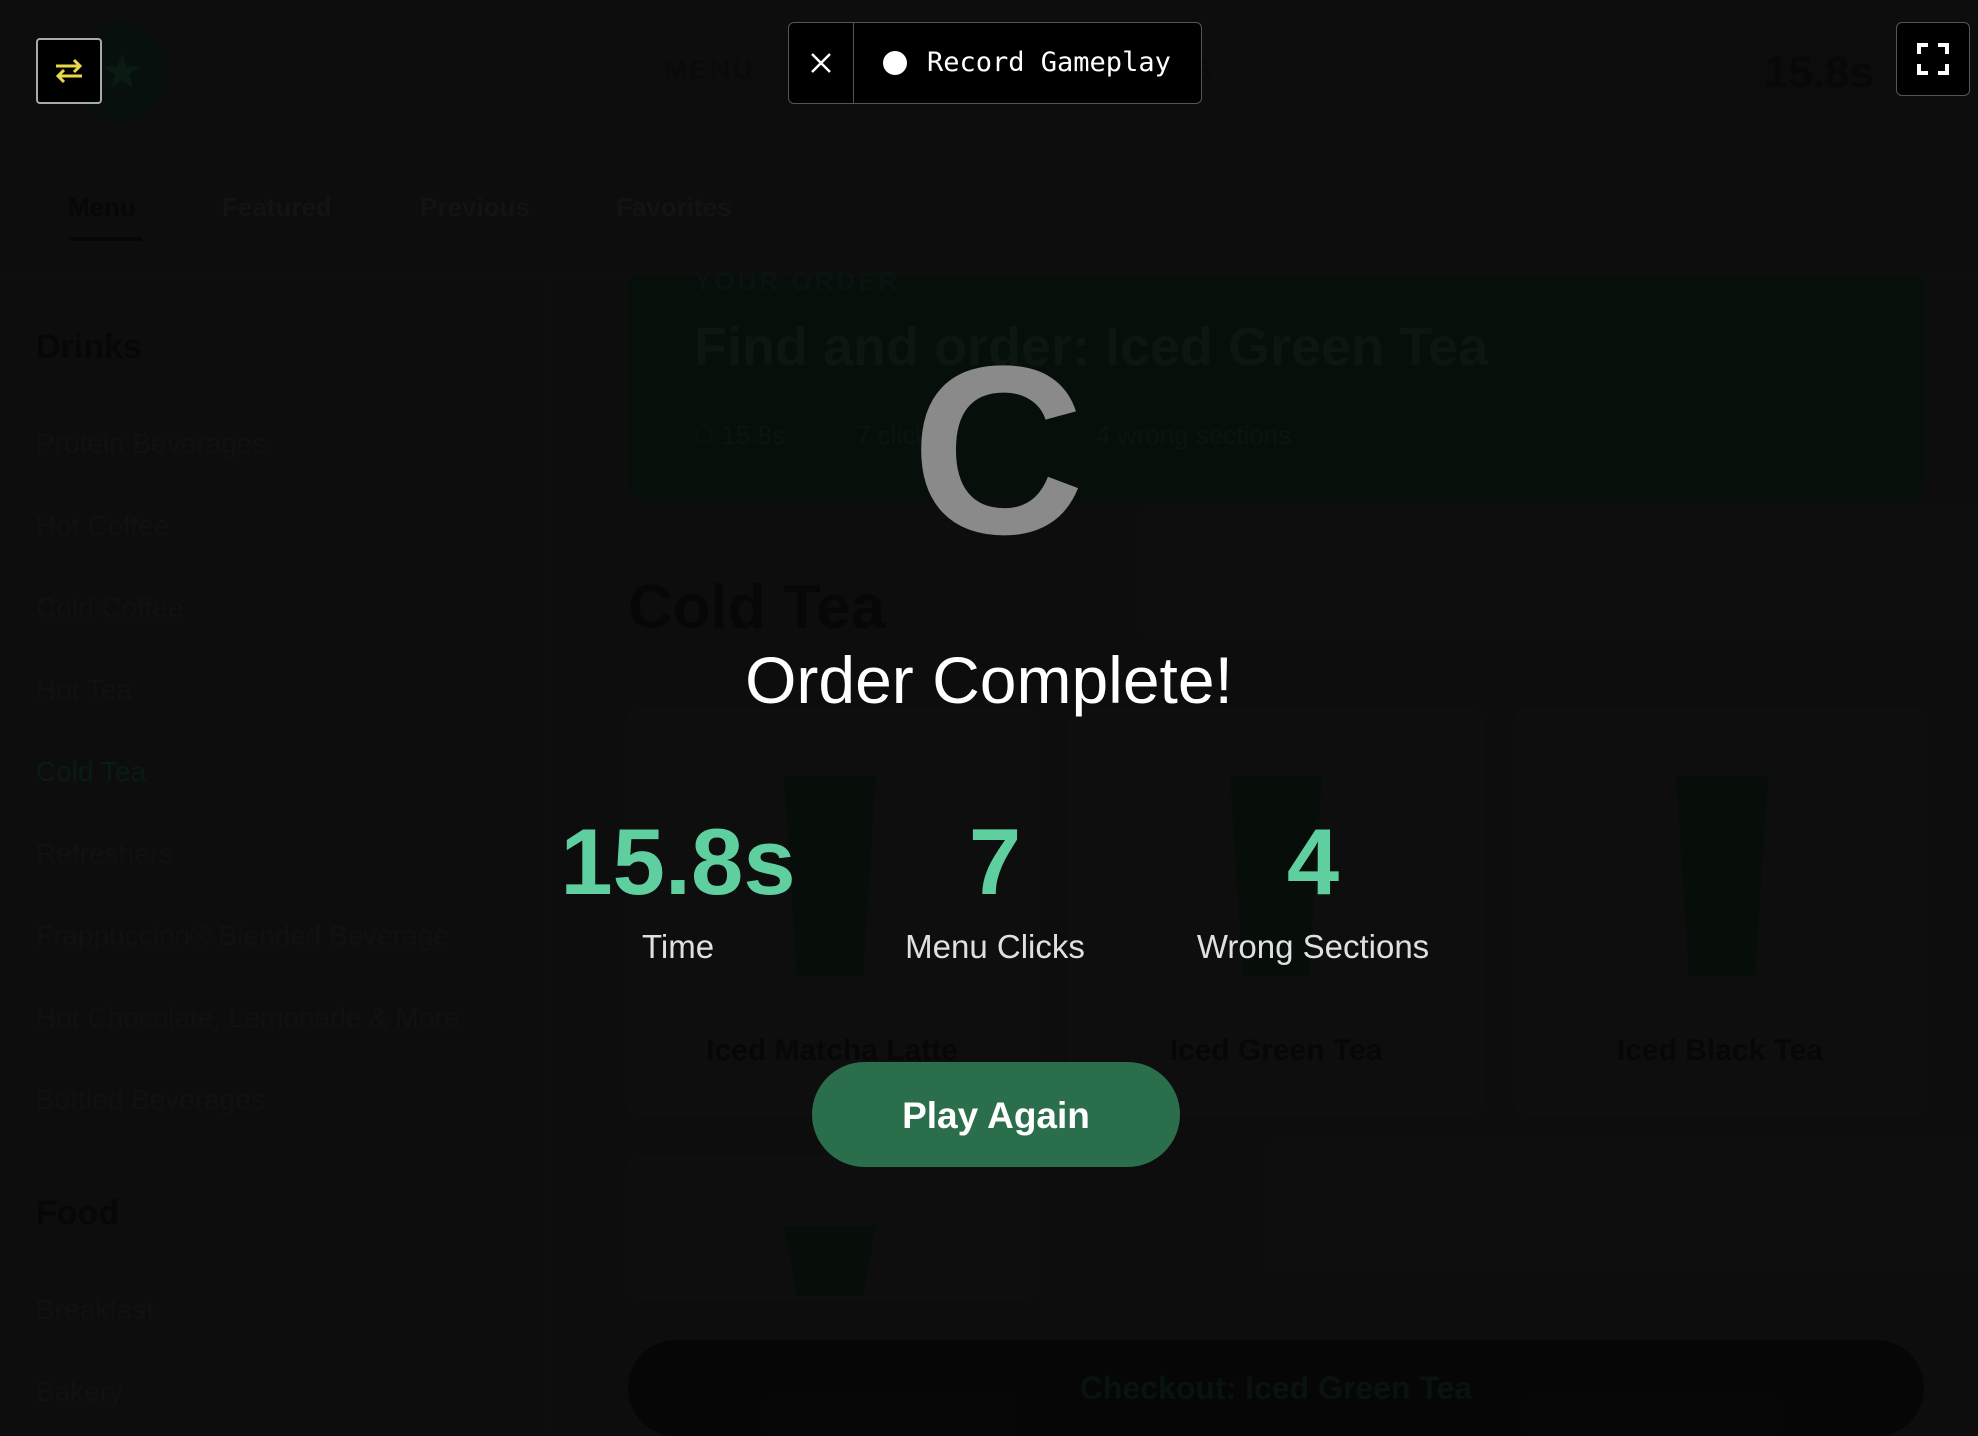 The image size is (1978, 1436). I want to click on stat-wrong-value: 4, so click(1313, 861).